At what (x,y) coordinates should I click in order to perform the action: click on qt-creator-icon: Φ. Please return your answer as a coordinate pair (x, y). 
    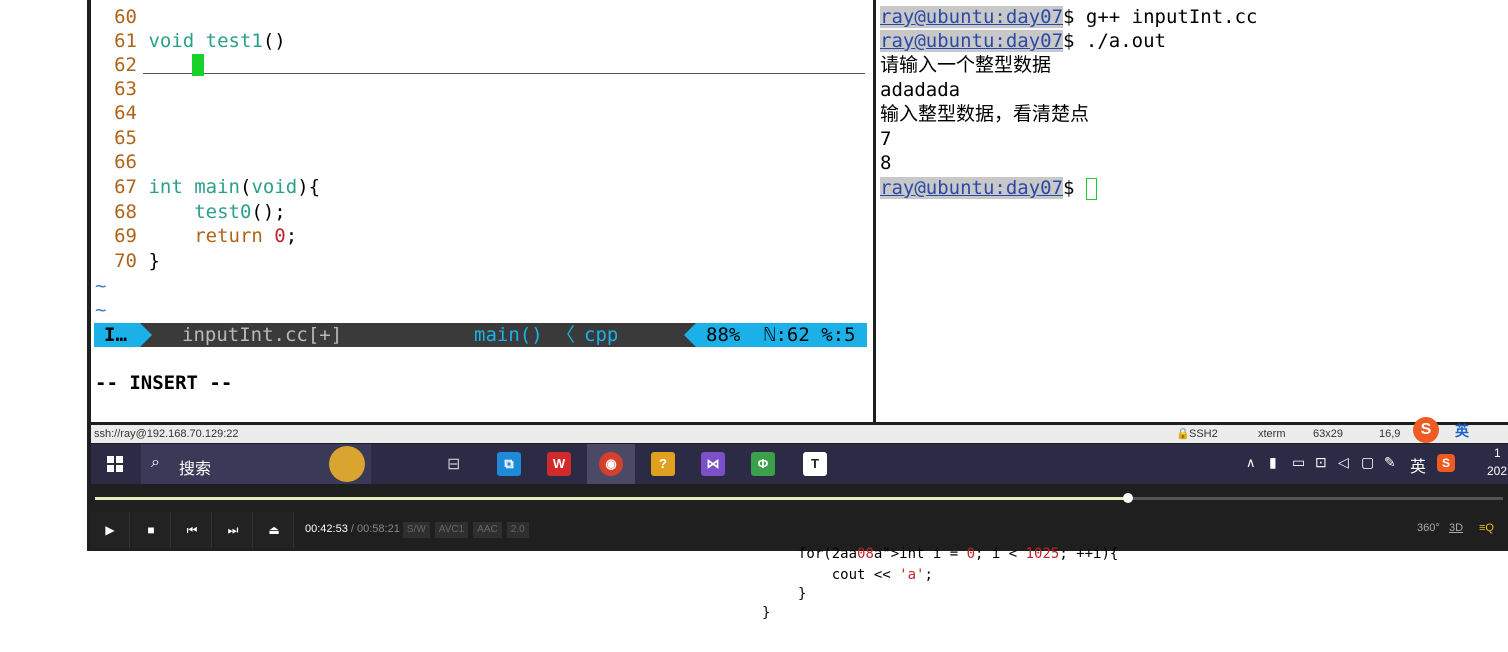
    Looking at the image, I should click on (763, 464).